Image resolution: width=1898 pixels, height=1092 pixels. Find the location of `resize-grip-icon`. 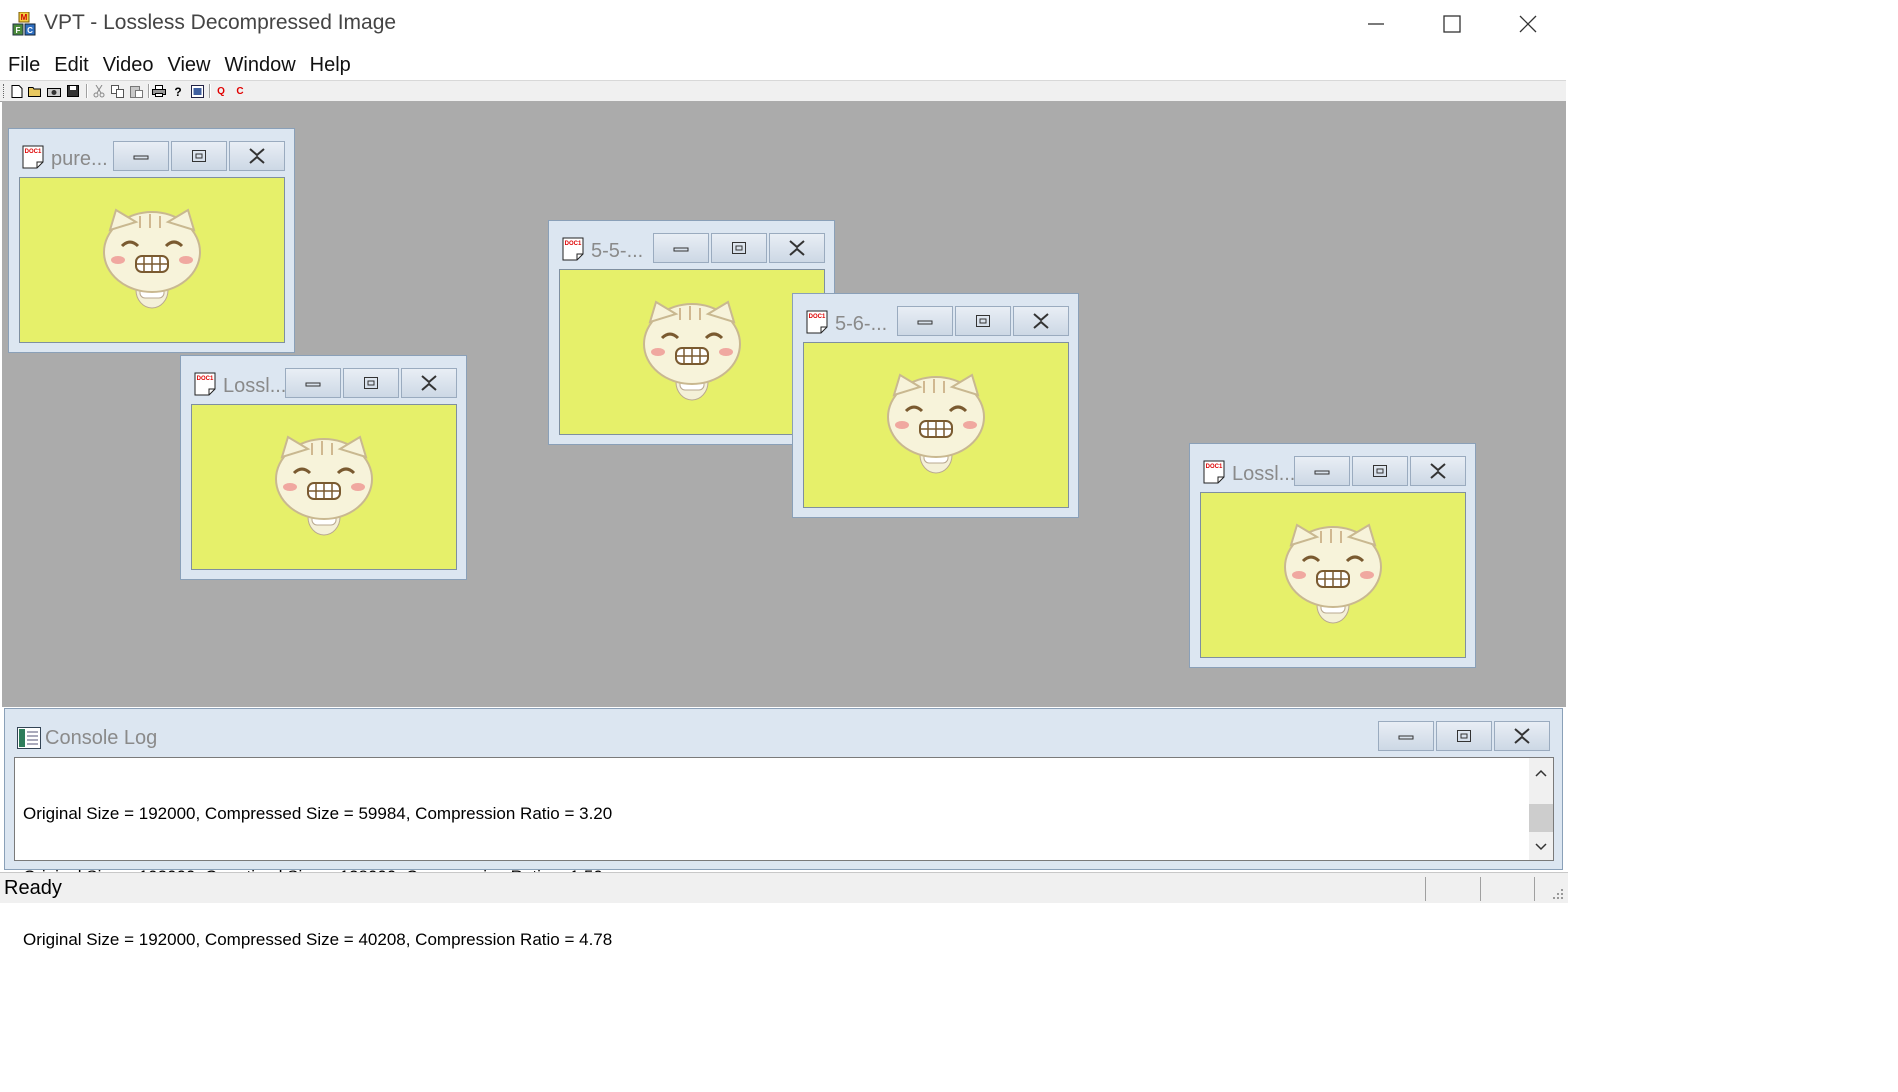

resize-grip-icon is located at coordinates (1557, 893).